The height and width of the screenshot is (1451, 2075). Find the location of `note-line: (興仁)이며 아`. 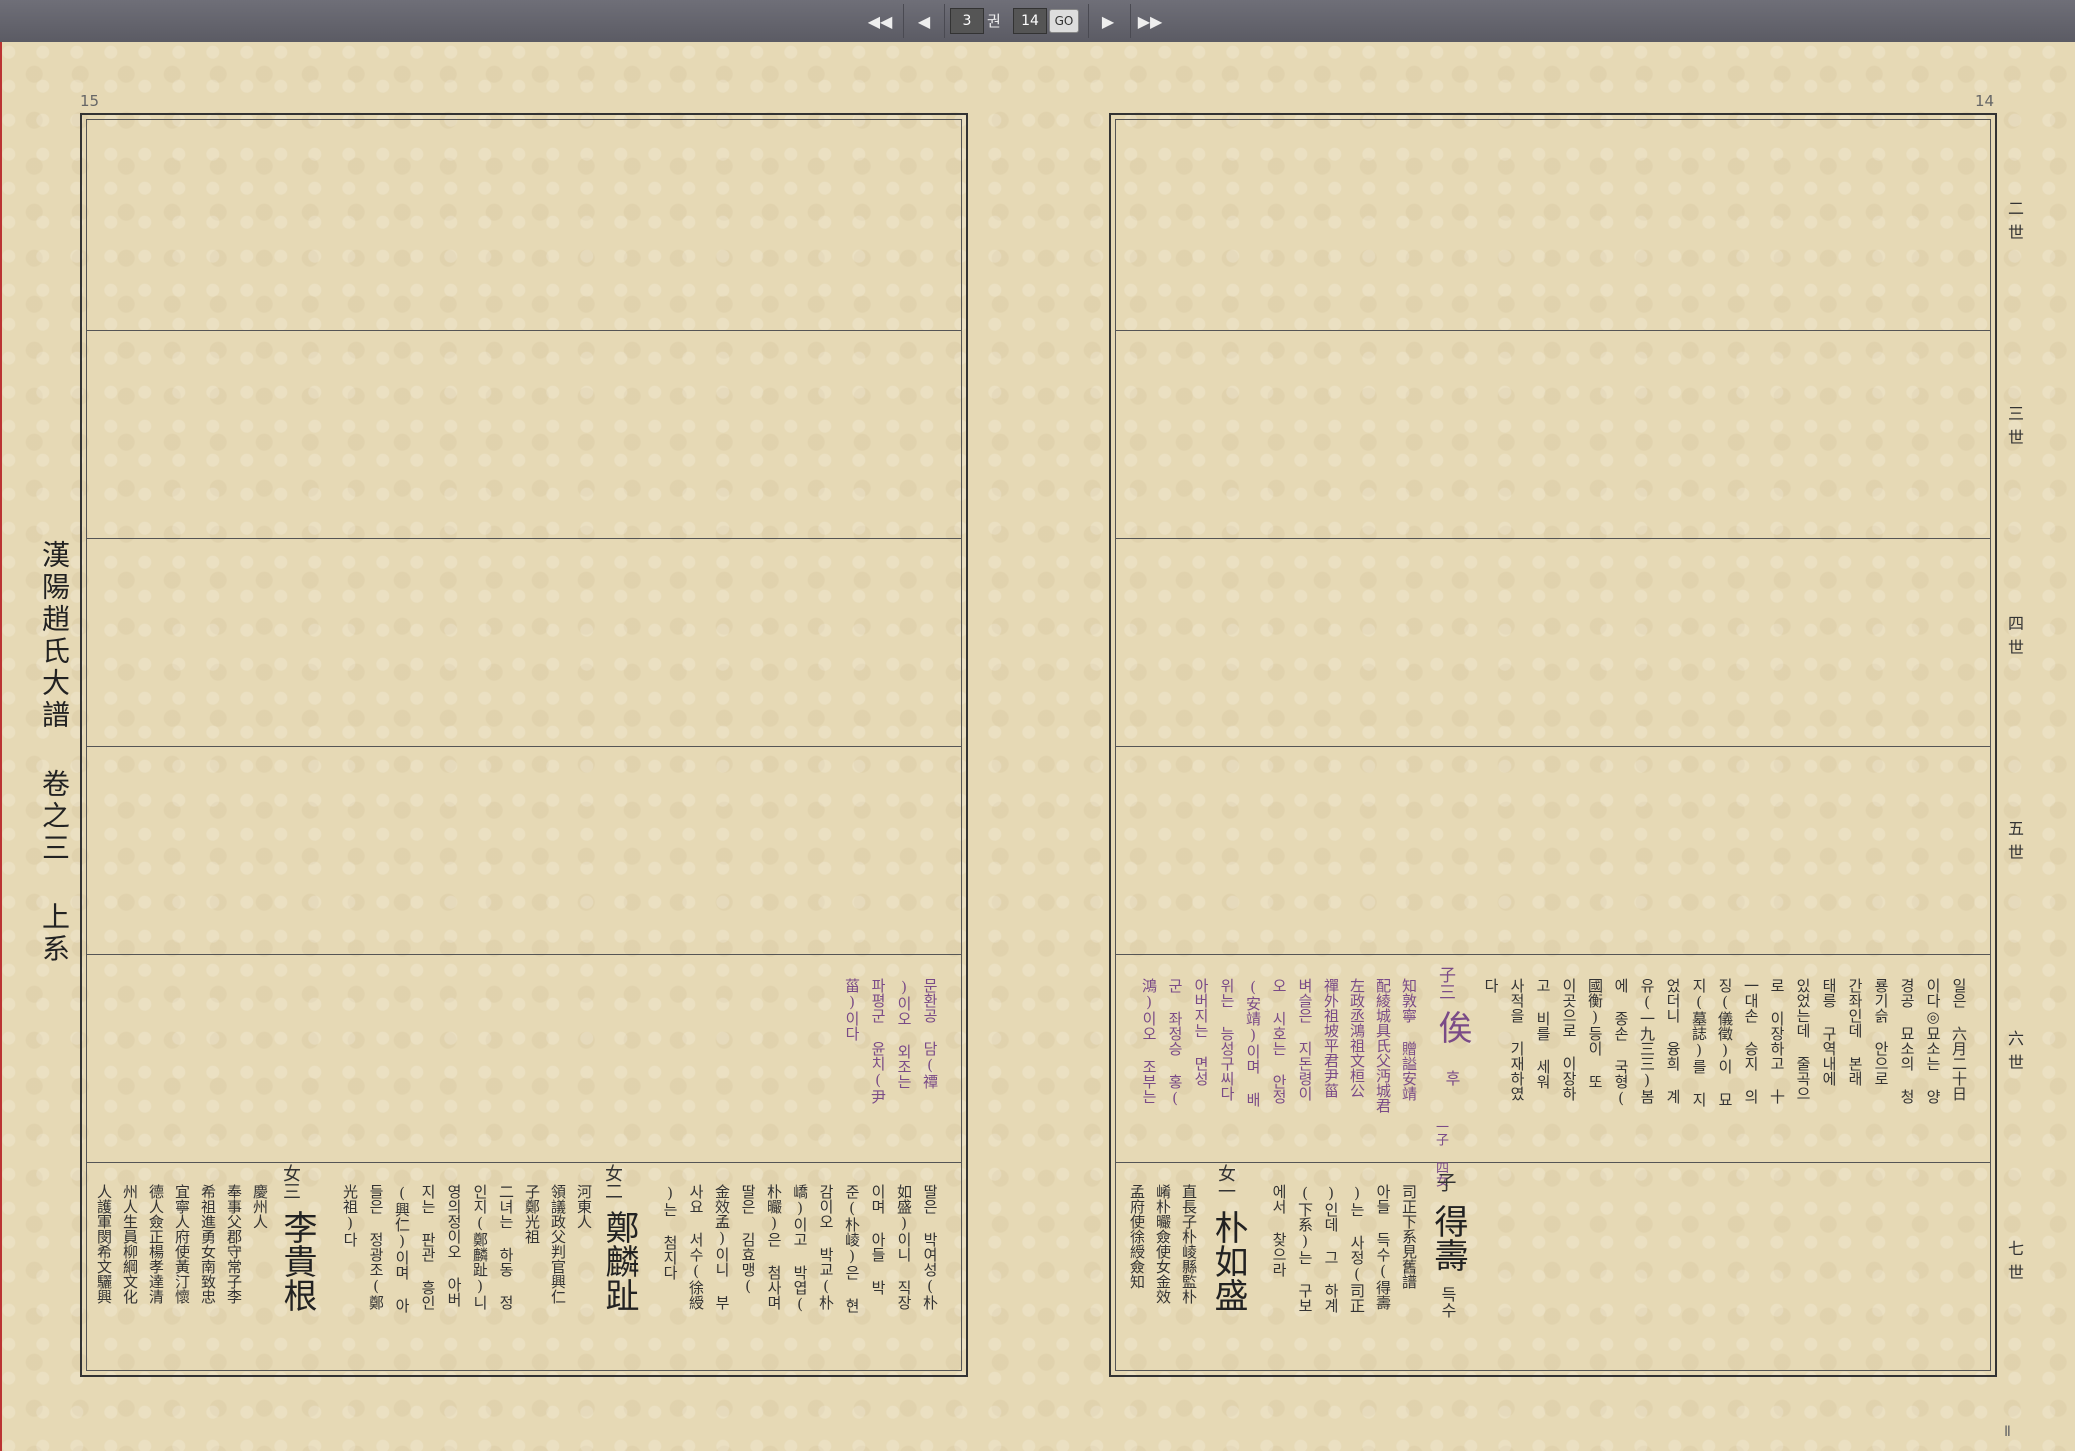

note-line: (興仁)이며 아 is located at coordinates (402, 1248).